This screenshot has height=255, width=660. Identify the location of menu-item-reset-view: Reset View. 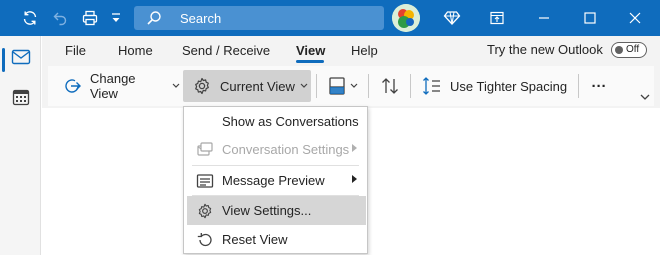
(275, 239).